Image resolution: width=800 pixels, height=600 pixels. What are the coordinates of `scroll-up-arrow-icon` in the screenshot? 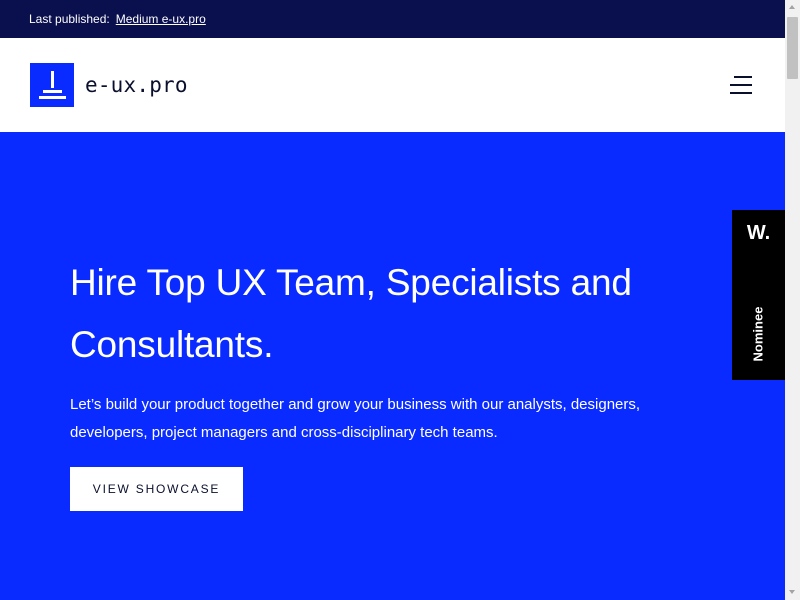 It's located at (792, 7).